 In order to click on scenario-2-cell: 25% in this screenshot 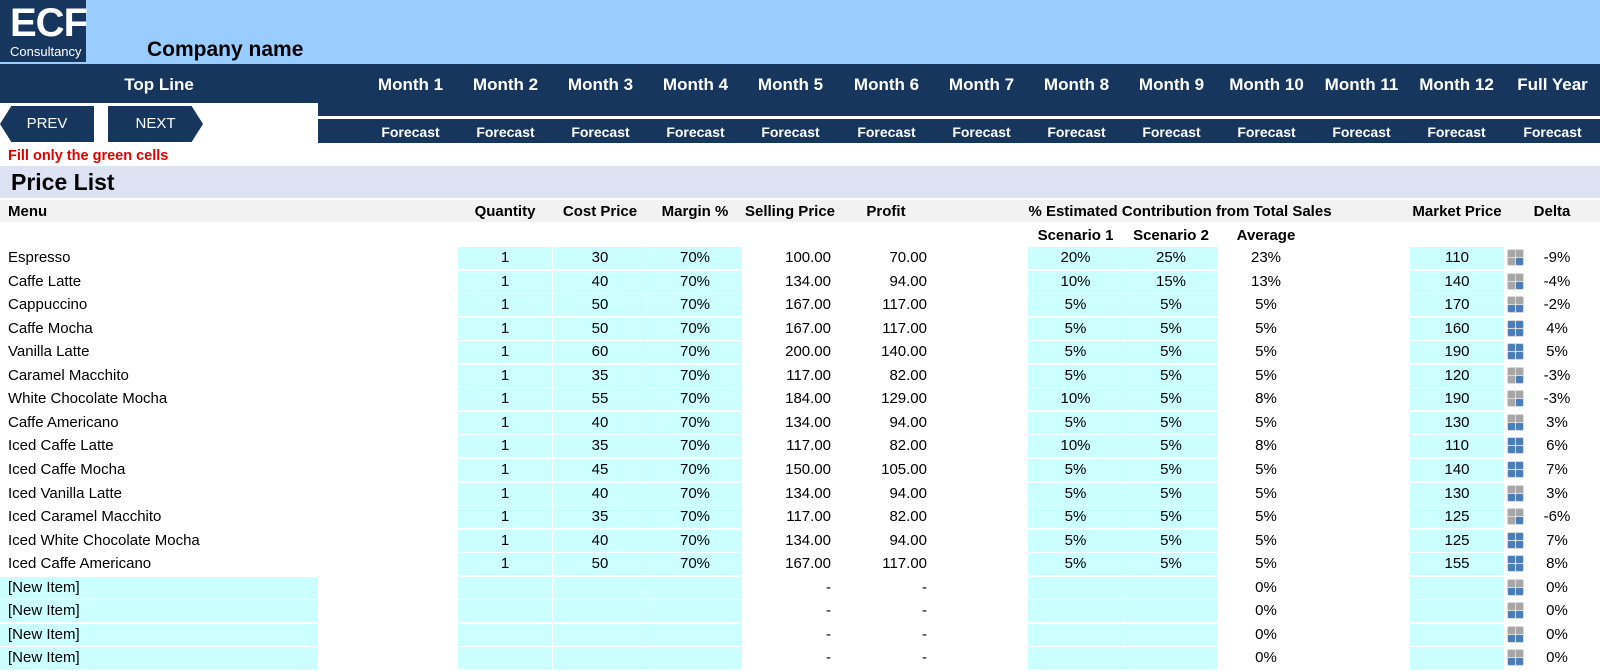, I will do `click(1171, 258)`.